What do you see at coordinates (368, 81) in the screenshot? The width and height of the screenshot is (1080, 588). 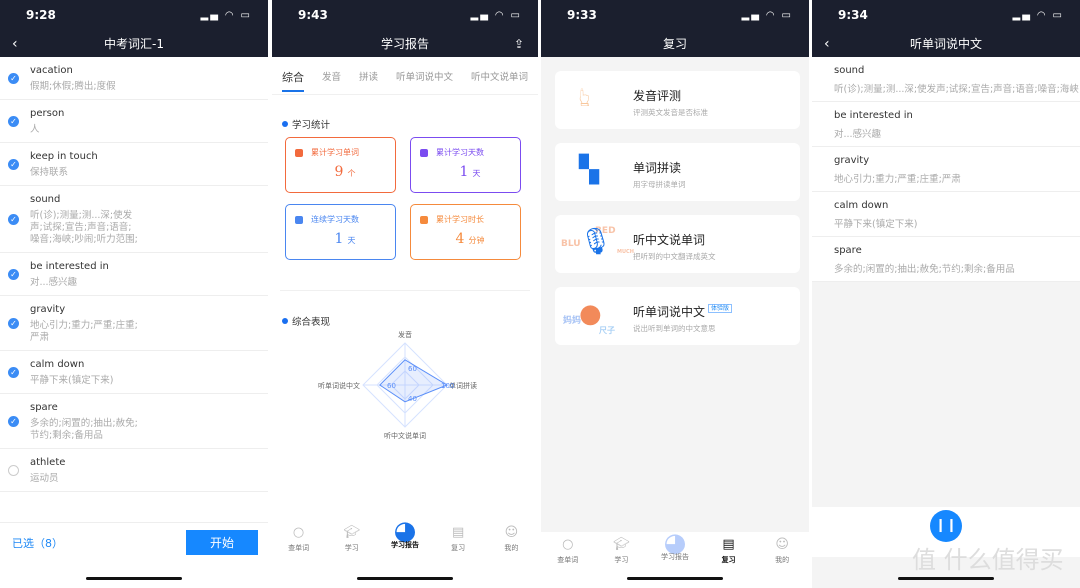 I see `tab-2: 拼读` at bounding box center [368, 81].